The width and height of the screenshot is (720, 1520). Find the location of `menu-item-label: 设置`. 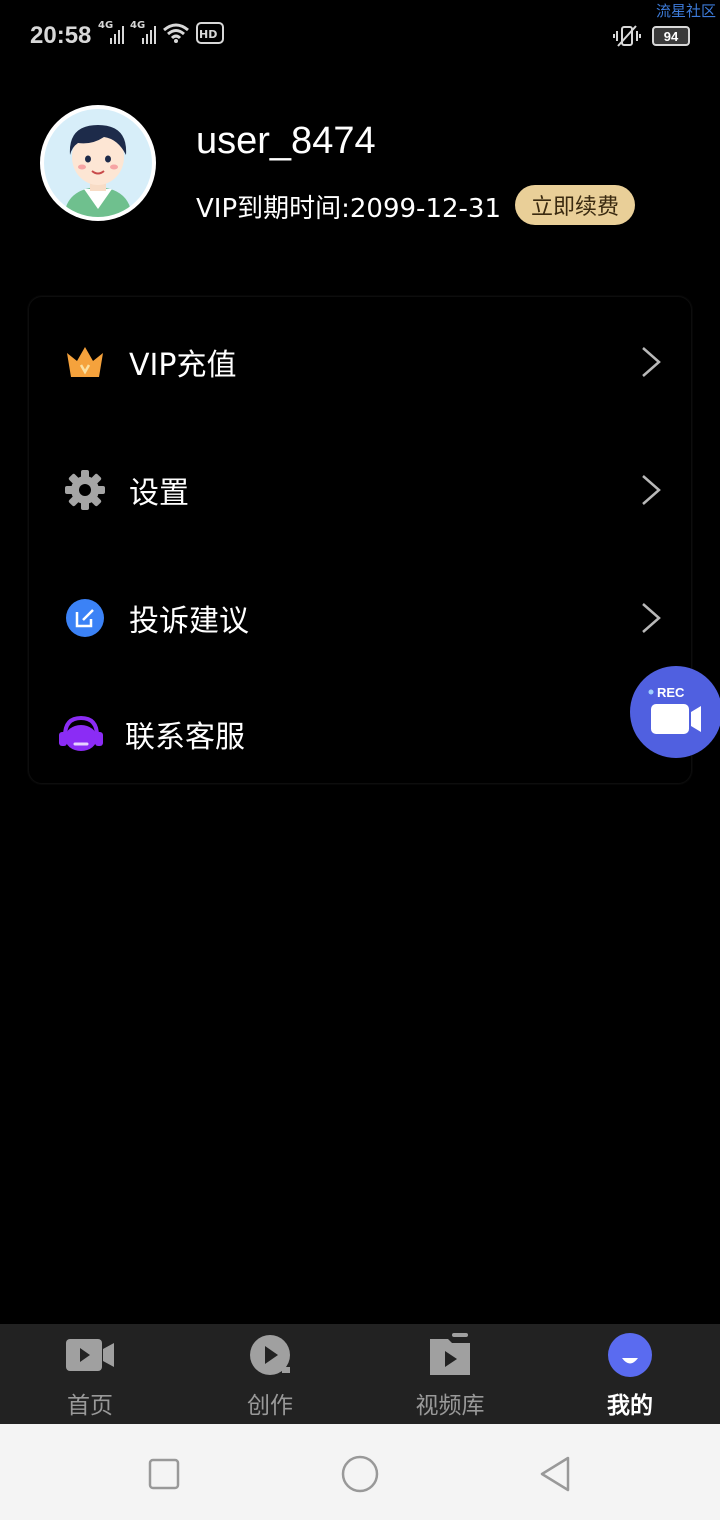

menu-item-label: 设置 is located at coordinates (159, 493).